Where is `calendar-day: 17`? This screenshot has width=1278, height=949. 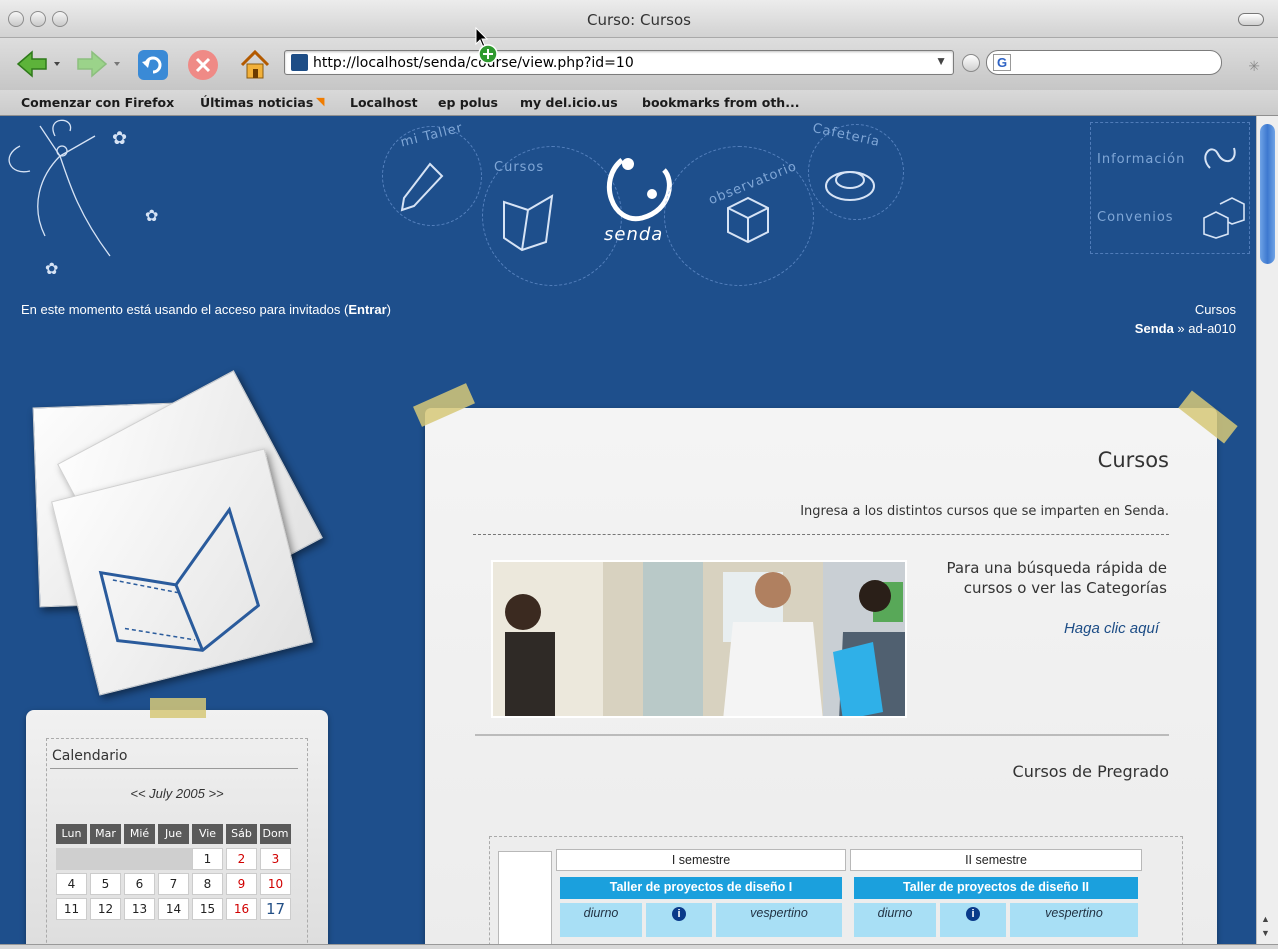
calendar-day: 17 is located at coordinates (275, 909).